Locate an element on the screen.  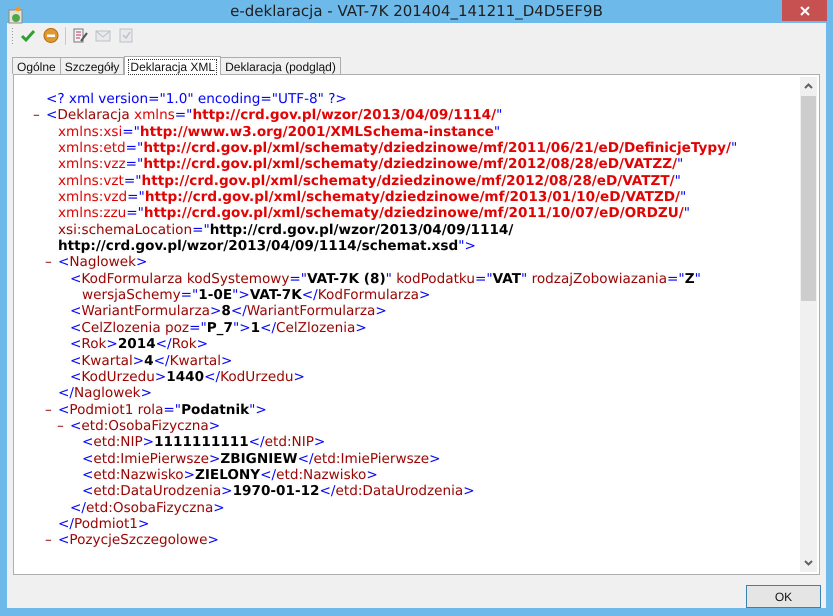
xml-line: </etd:OsobaFizyczna> is located at coordinates (147, 508).